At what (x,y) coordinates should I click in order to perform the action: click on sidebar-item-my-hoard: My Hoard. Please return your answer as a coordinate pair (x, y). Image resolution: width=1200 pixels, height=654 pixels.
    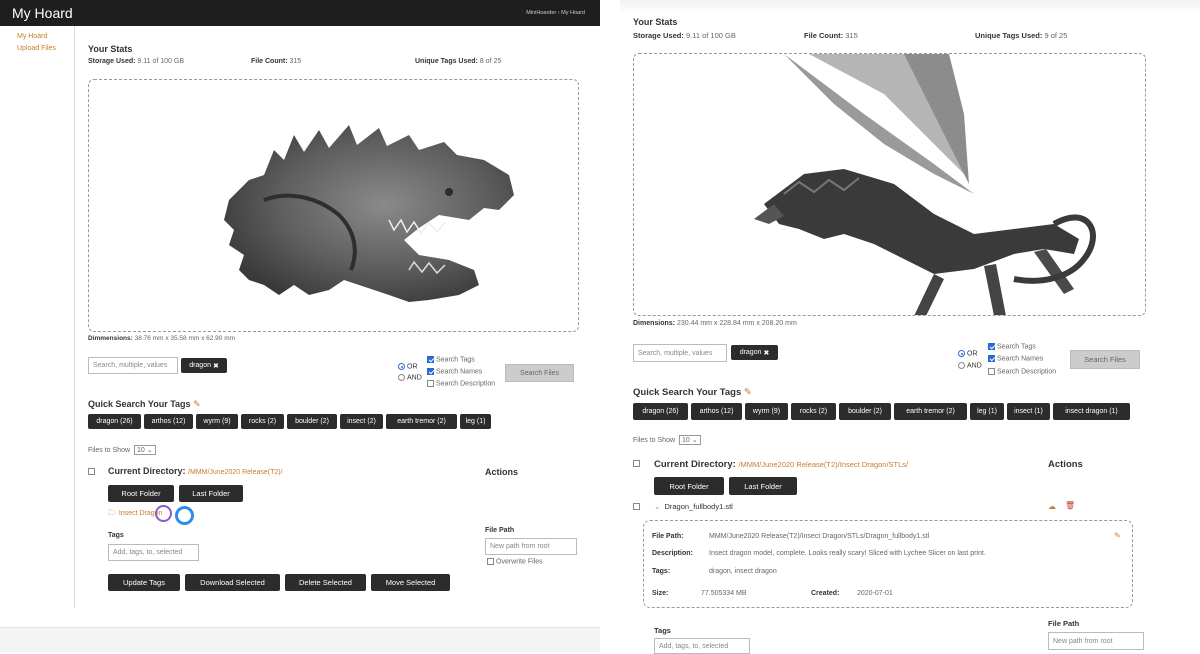
    Looking at the image, I should click on (32, 36).